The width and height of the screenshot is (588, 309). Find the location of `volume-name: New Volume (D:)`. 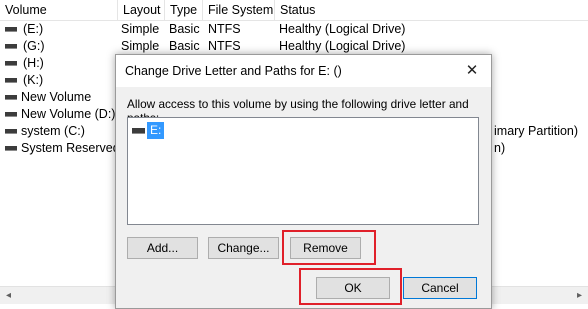

volume-name: New Volume (D:) is located at coordinates (68, 114).